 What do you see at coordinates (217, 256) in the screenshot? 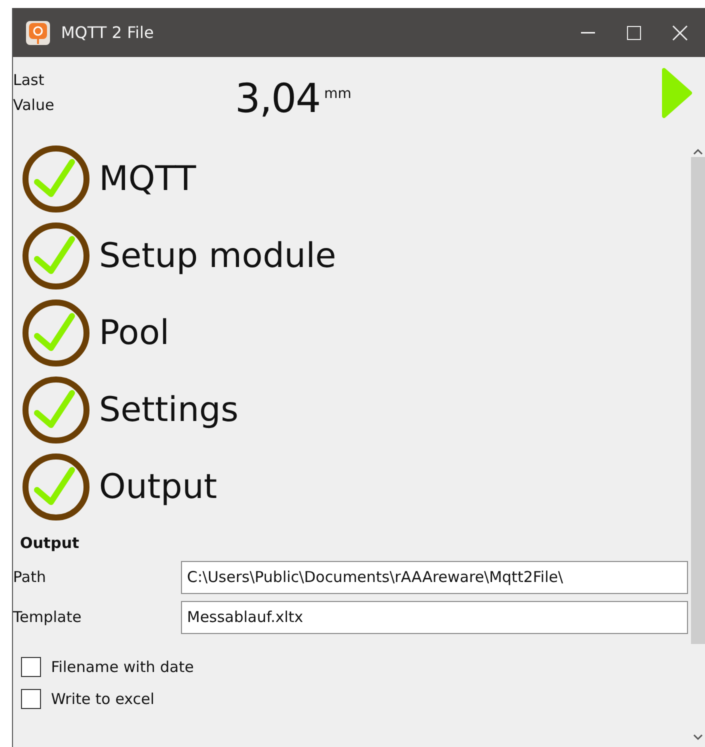
I see `step-label: Setup module` at bounding box center [217, 256].